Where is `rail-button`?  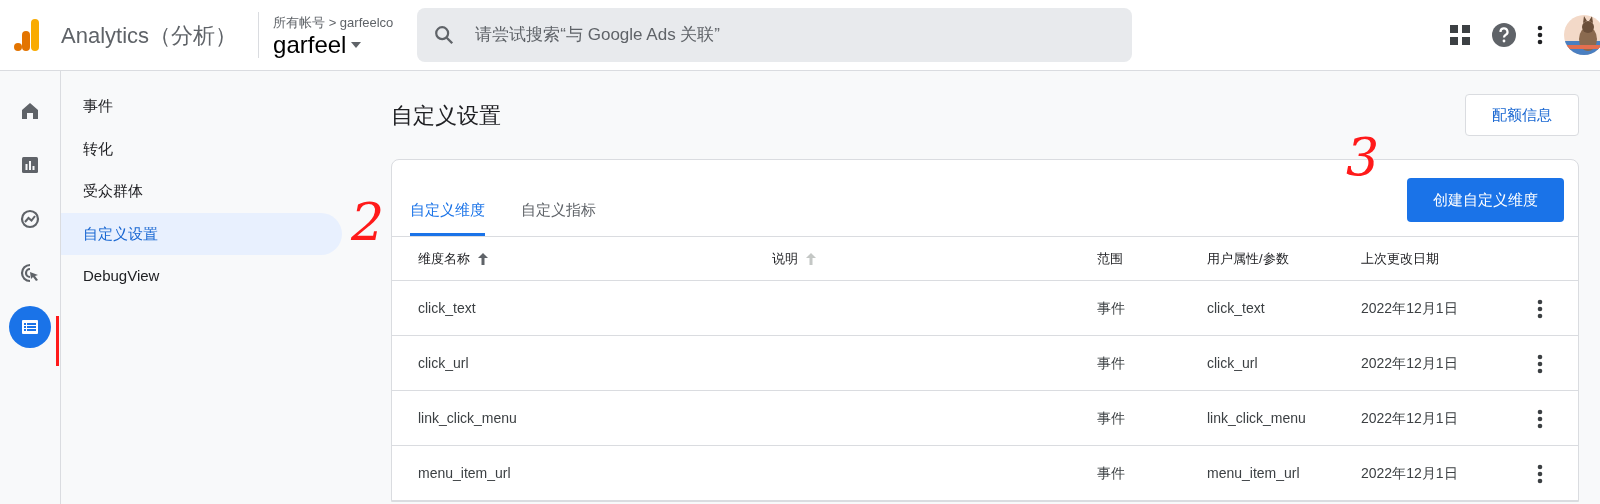 rail-button is located at coordinates (30, 327).